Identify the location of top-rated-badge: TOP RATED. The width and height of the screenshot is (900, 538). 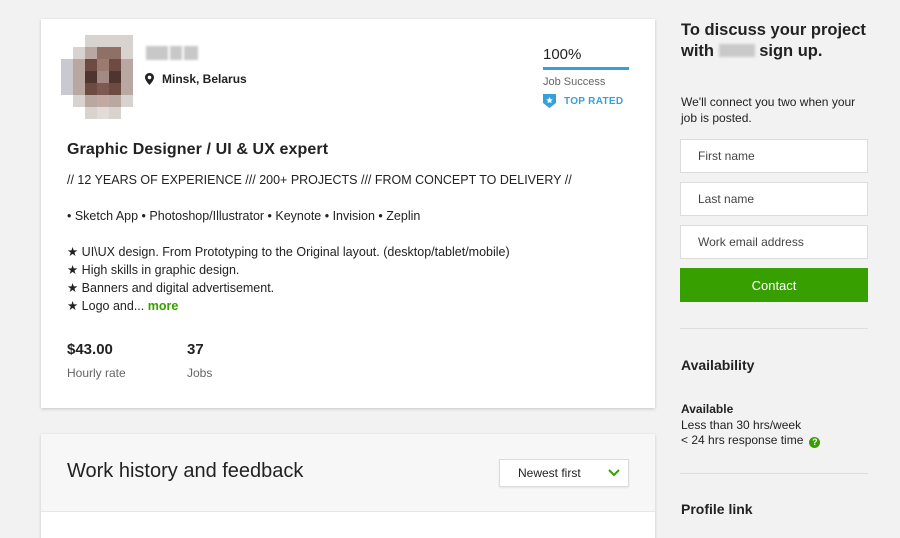
(583, 101).